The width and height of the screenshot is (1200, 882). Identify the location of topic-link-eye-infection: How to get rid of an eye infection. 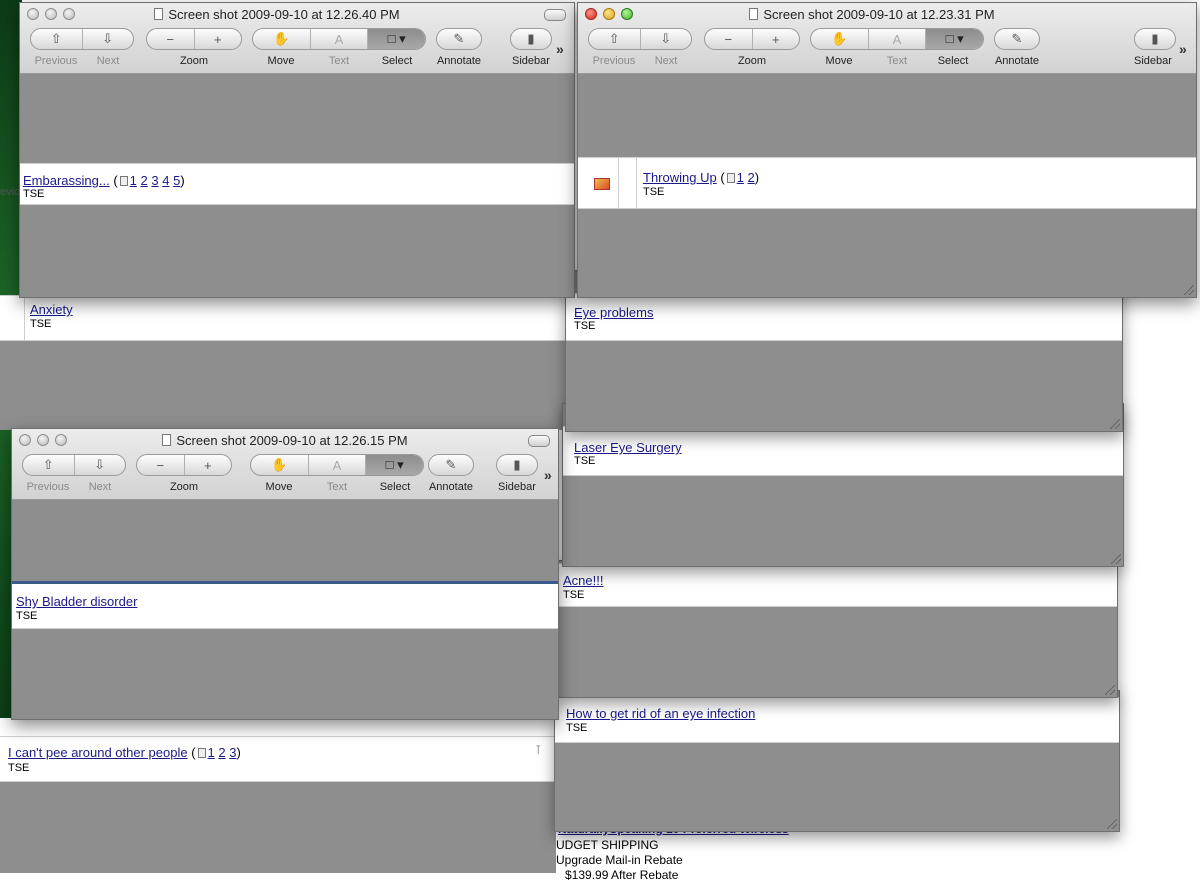
(660, 713).